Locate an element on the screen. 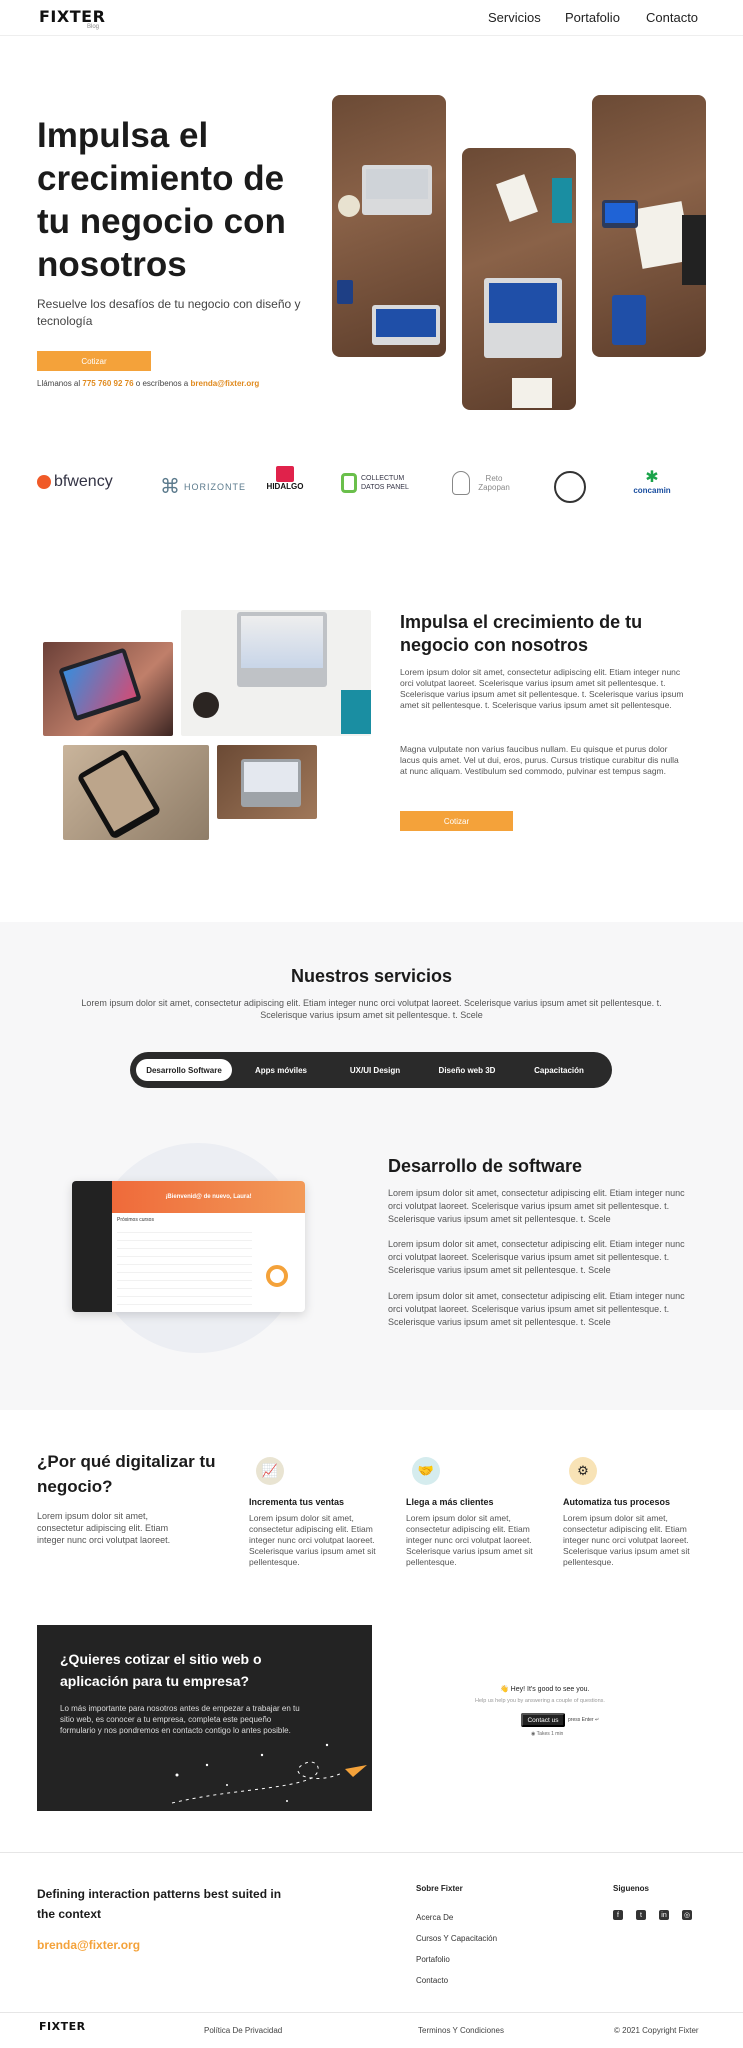 The height and width of the screenshot is (2048, 743). footer-link-acerca: Acerca De is located at coordinates (434, 1917).